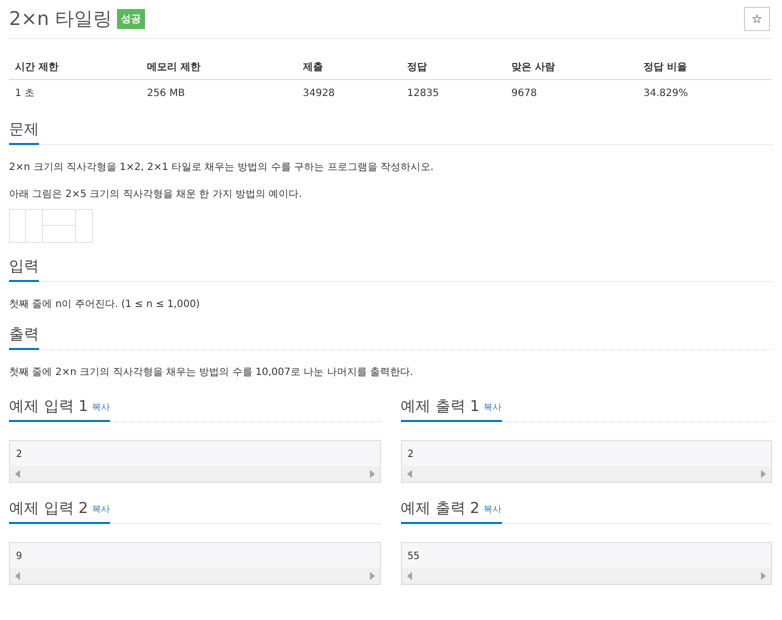  What do you see at coordinates (60, 19) in the screenshot?
I see `problem-title: 2×n 타일링` at bounding box center [60, 19].